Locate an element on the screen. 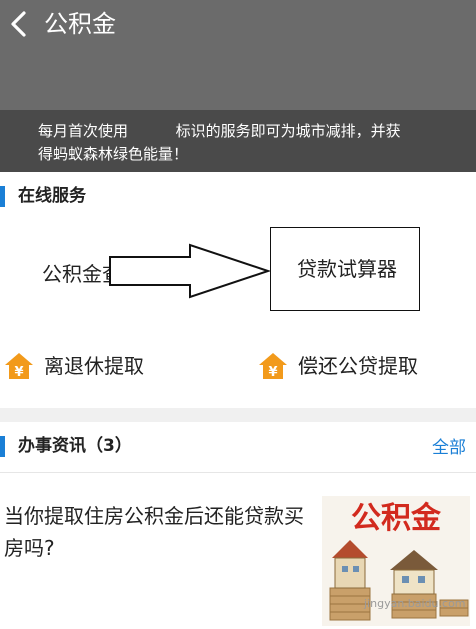  service-loan-calculator-label: 贷款试算器 is located at coordinates (347, 269).